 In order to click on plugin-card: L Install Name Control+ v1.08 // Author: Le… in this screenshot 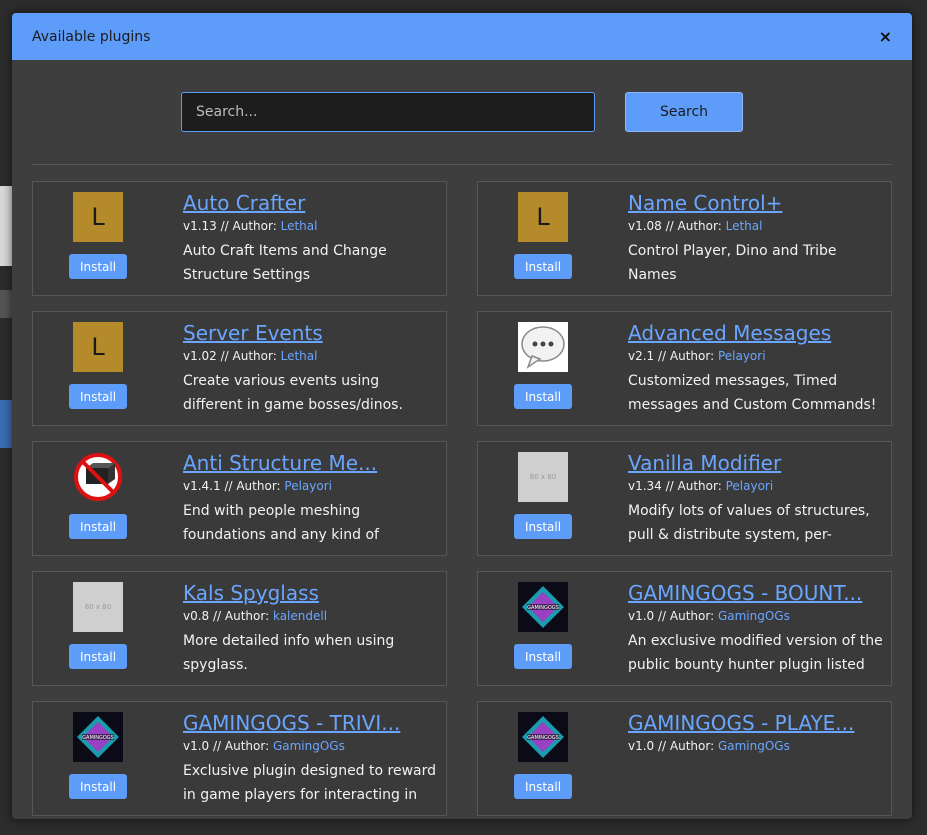, I will do `click(684, 238)`.